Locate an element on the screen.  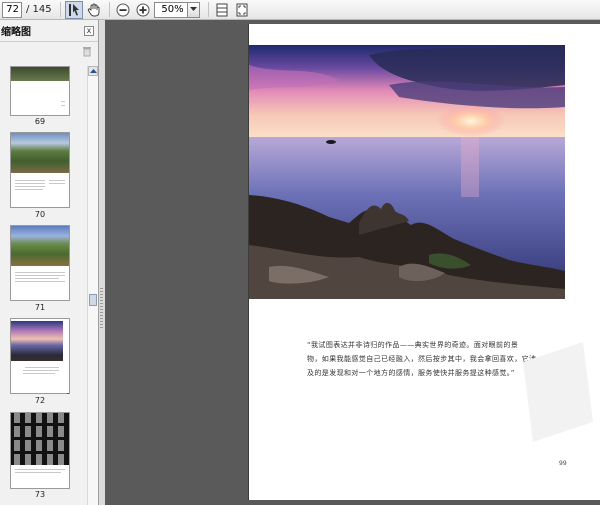
zoom-out-button is located at coordinates (123, 10).